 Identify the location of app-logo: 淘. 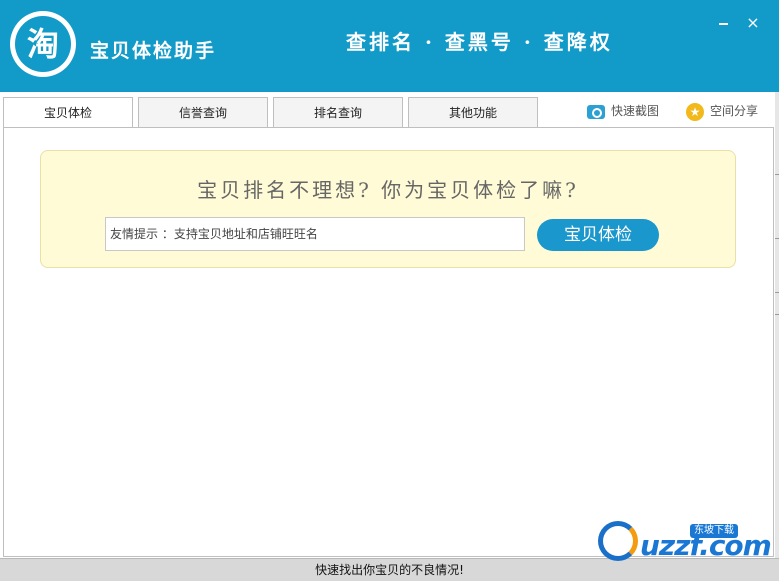
(43, 44).